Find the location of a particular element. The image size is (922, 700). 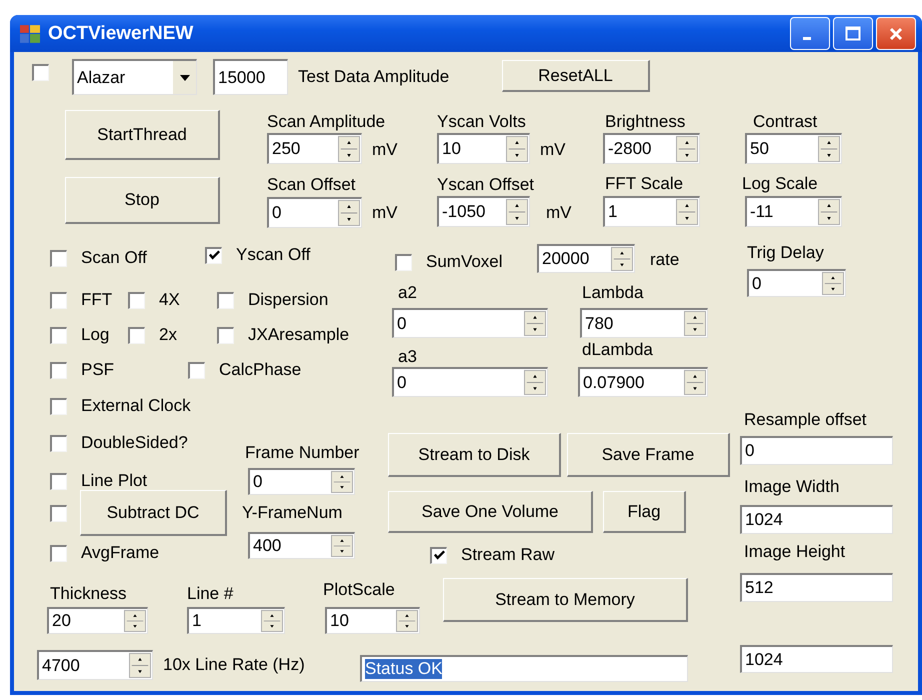

number-field: 400 is located at coordinates (301, 545).